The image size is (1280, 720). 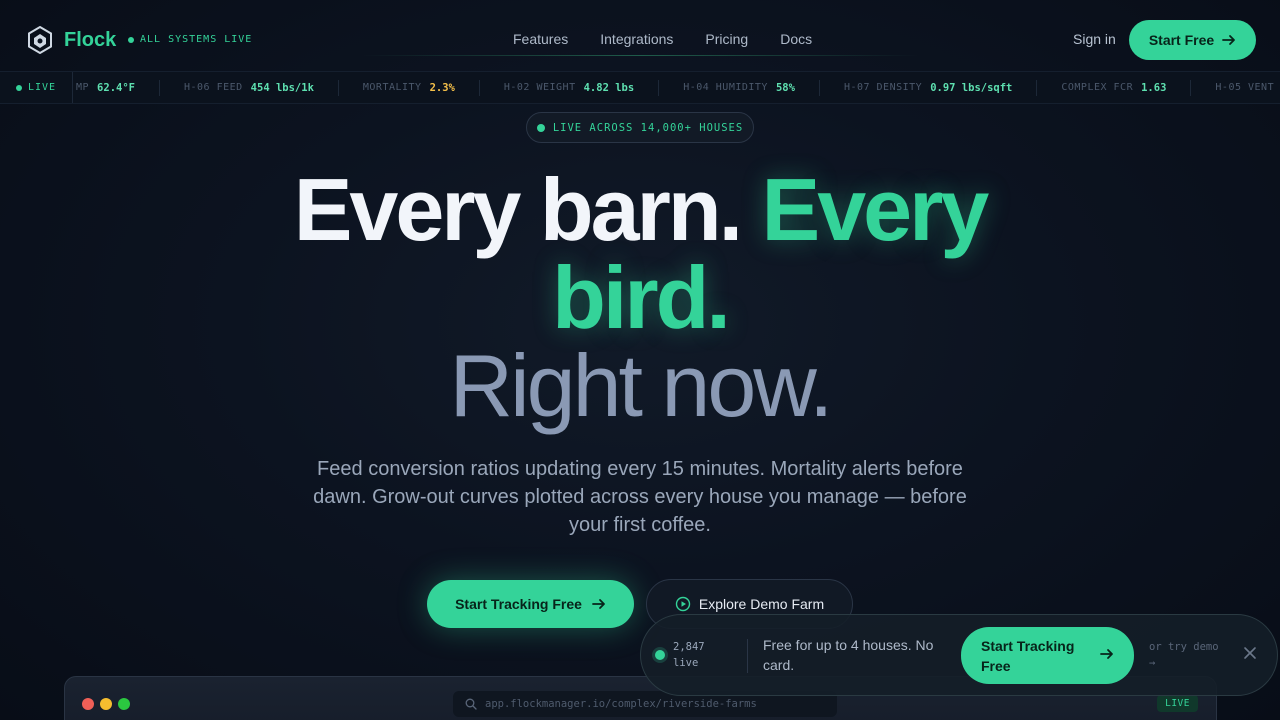 What do you see at coordinates (747, 656) in the screenshot?
I see `bar-divider` at bounding box center [747, 656].